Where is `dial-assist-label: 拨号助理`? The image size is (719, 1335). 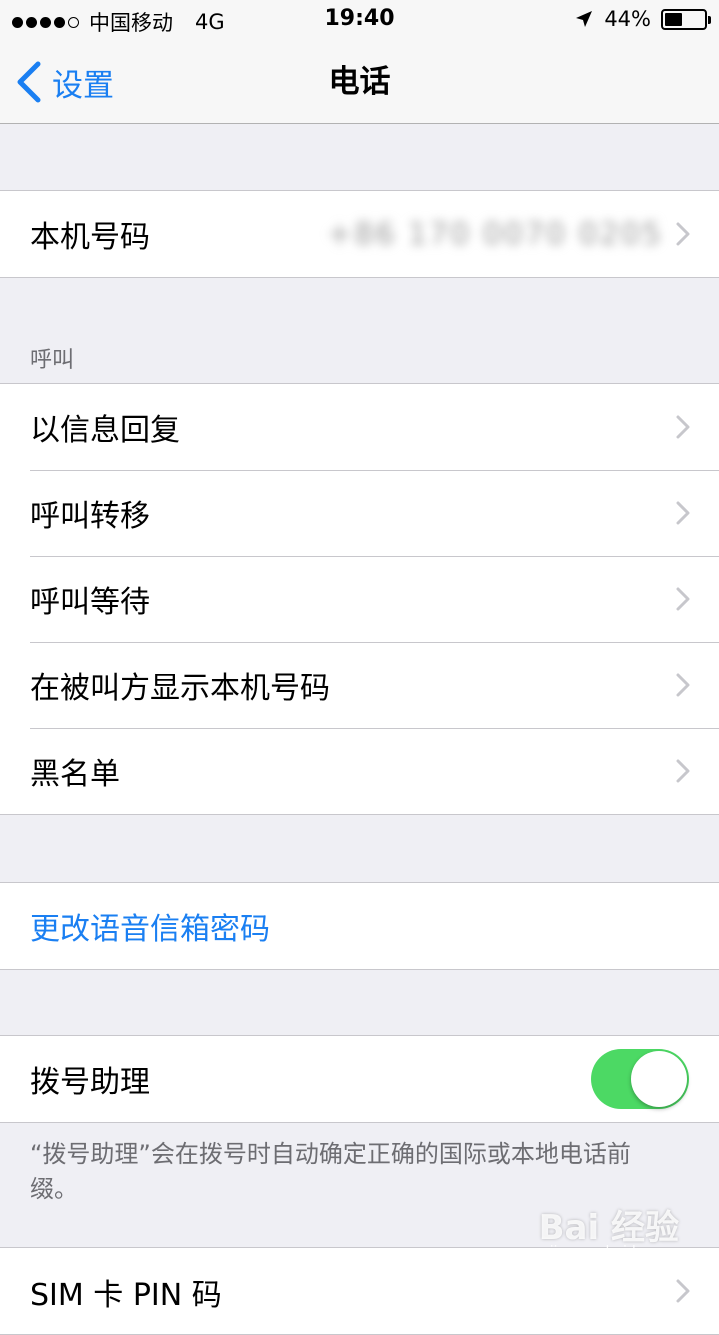 dial-assist-label: 拨号助理 is located at coordinates (90, 1082).